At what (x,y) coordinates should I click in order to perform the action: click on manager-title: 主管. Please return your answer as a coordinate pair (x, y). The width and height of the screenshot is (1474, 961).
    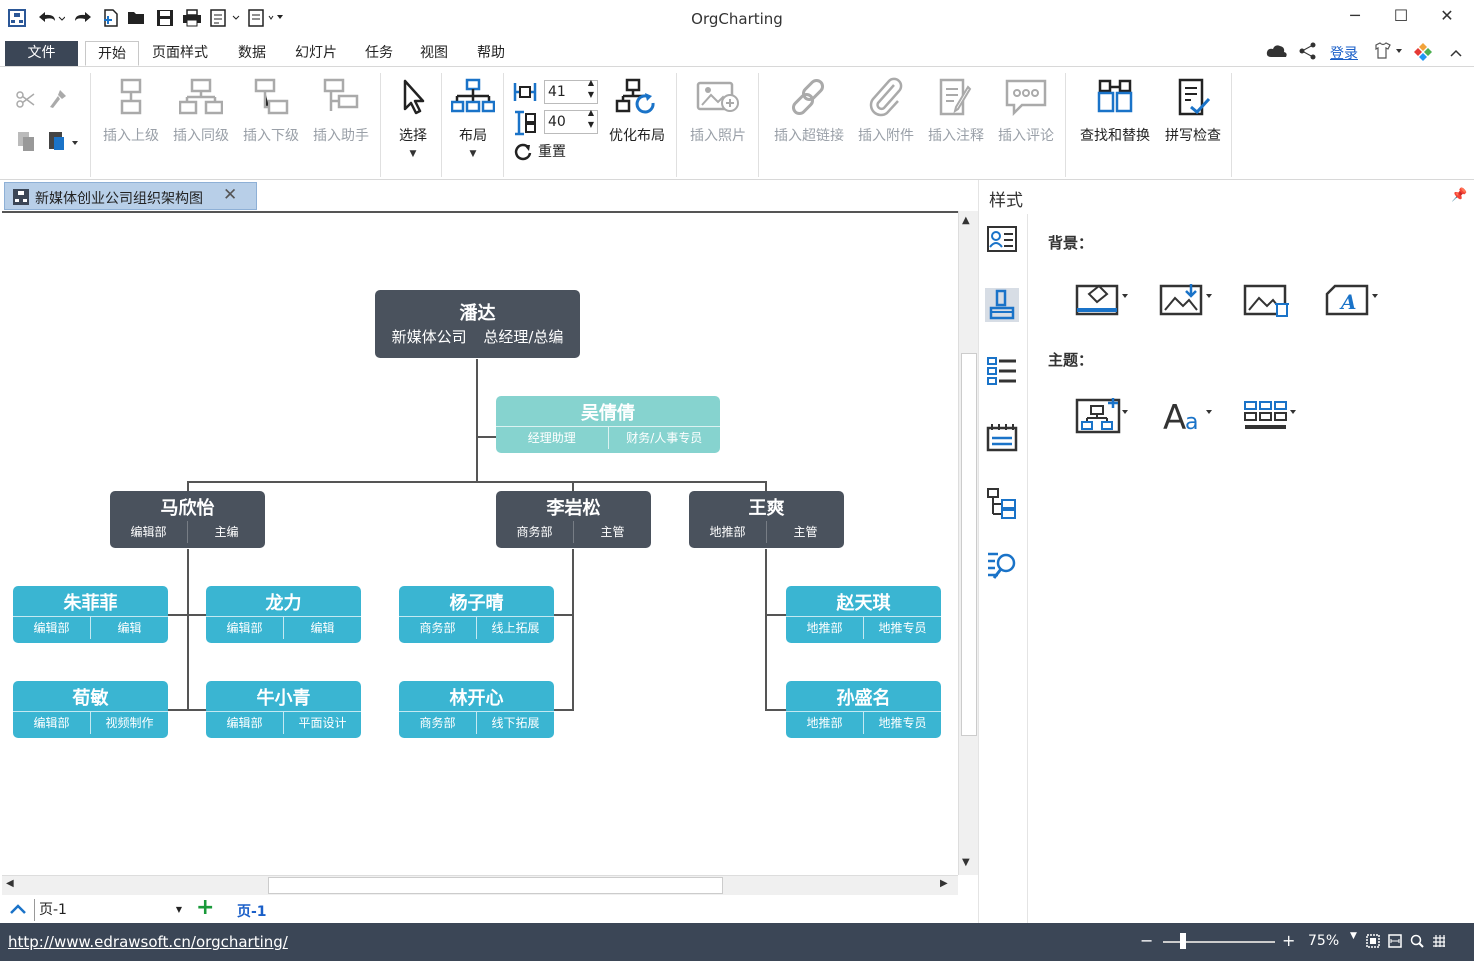
    Looking at the image, I should click on (612, 532).